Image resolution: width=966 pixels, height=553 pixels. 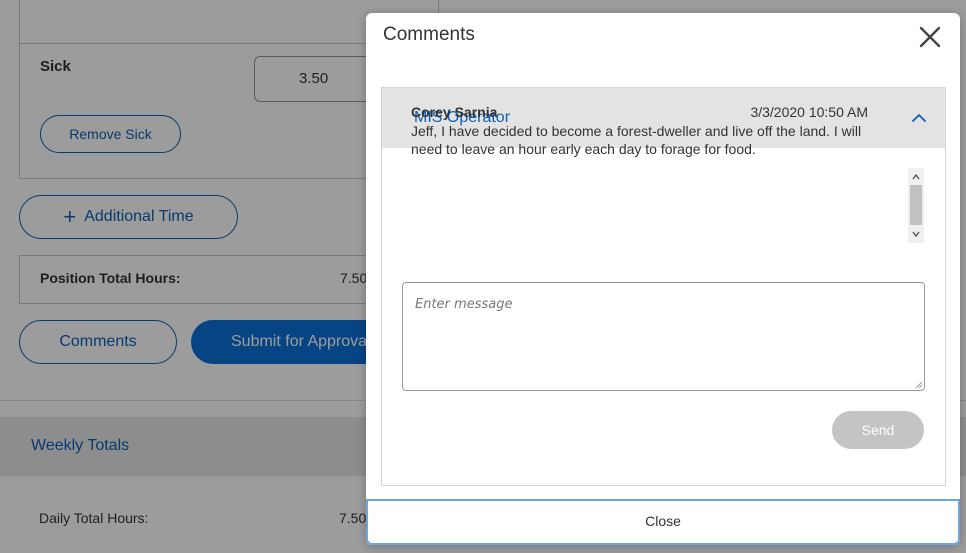 What do you see at coordinates (919, 118) in the screenshot?
I see `chevron-up-icon` at bounding box center [919, 118].